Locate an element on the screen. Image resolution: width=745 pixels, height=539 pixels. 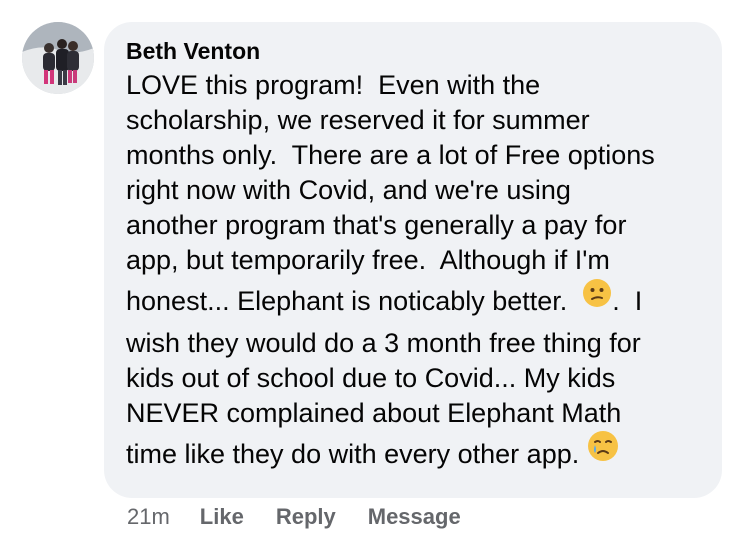
comment-line: LOVE this program! Even with the is located at coordinates (333, 85).